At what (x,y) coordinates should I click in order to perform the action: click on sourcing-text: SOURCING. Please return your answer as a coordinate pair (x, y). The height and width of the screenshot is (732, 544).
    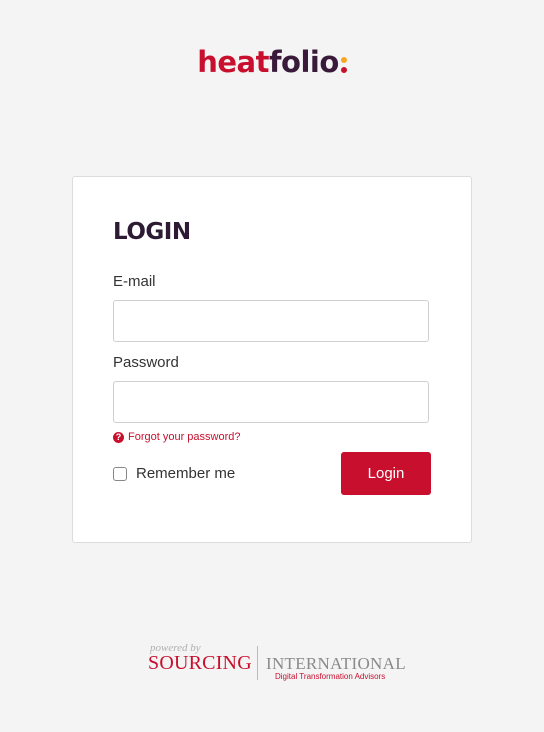
    Looking at the image, I should click on (200, 663).